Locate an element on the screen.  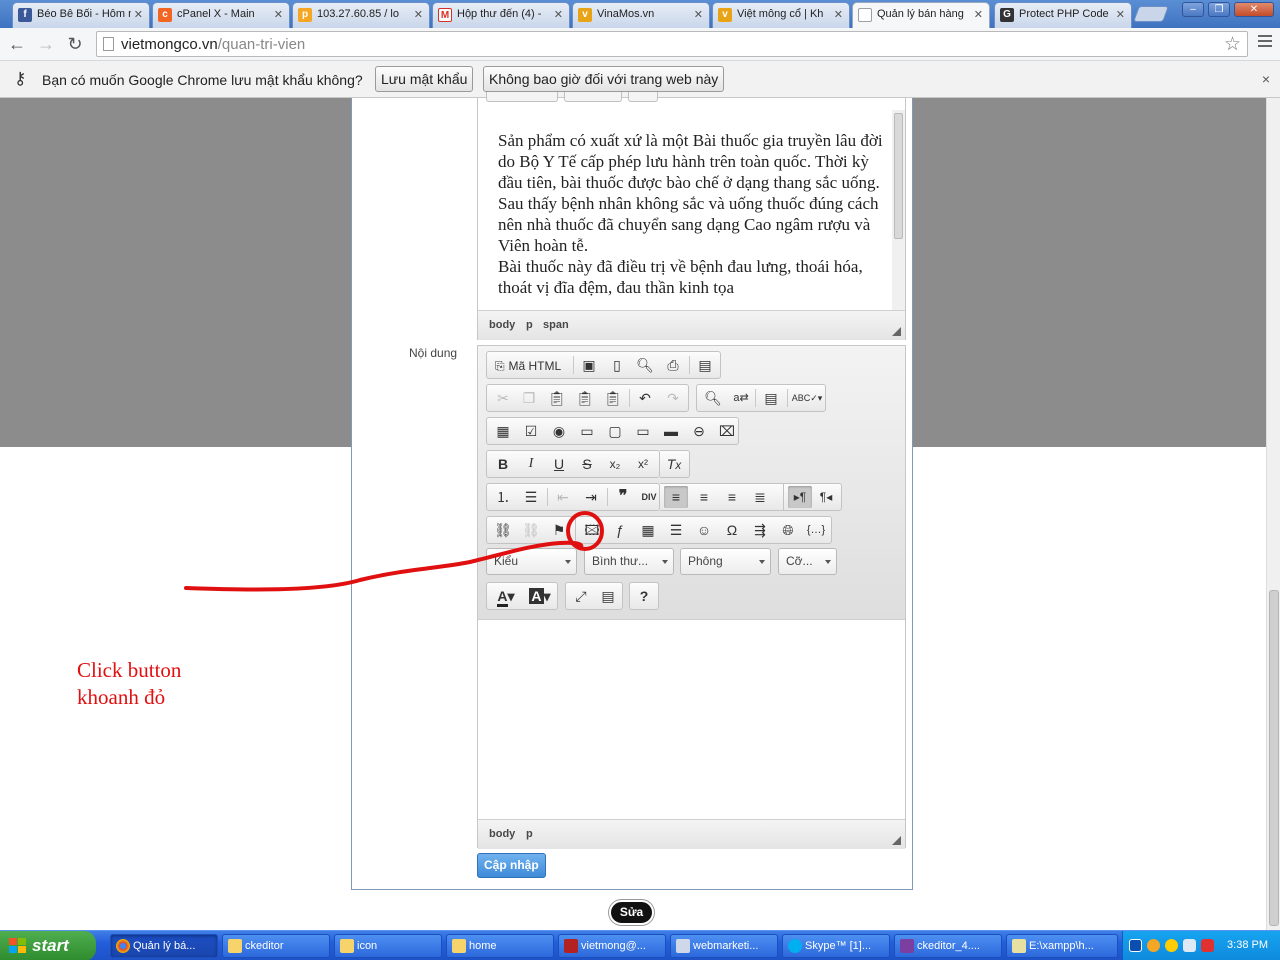
tab-cpanel: c cPanel X - Main ✕ is located at coordinates (221, 15).